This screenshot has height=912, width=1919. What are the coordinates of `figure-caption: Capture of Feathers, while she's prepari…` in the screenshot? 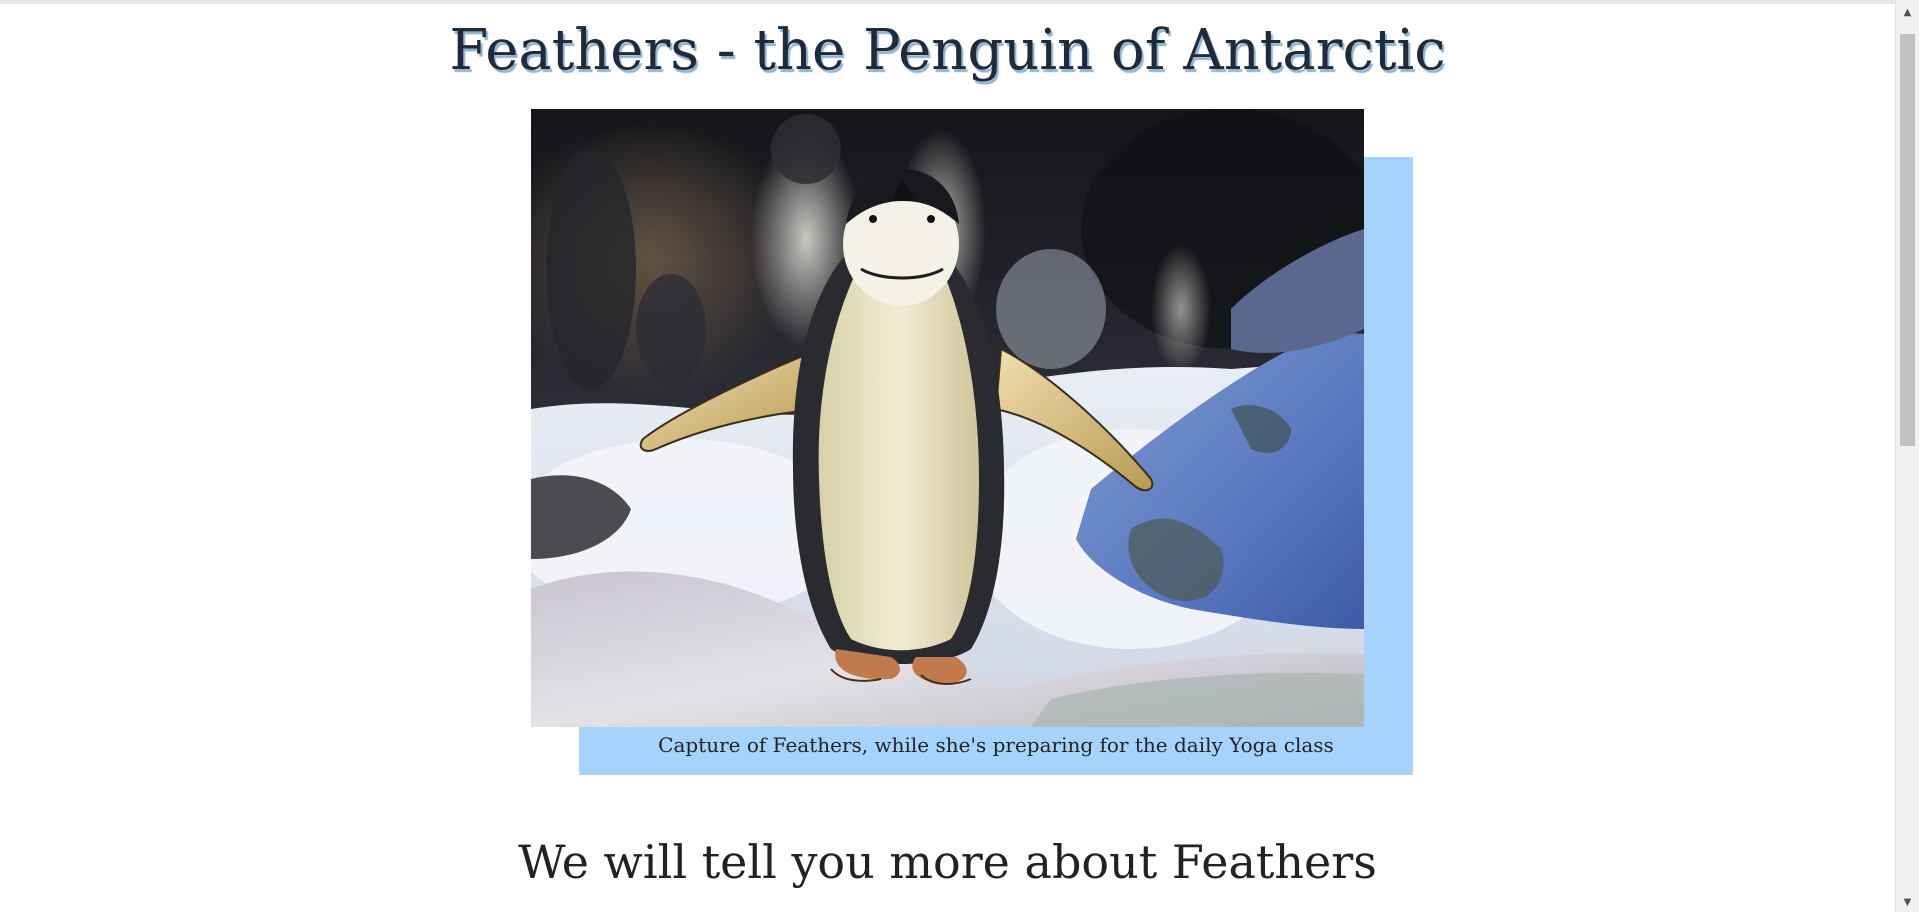 It's located at (996, 745).